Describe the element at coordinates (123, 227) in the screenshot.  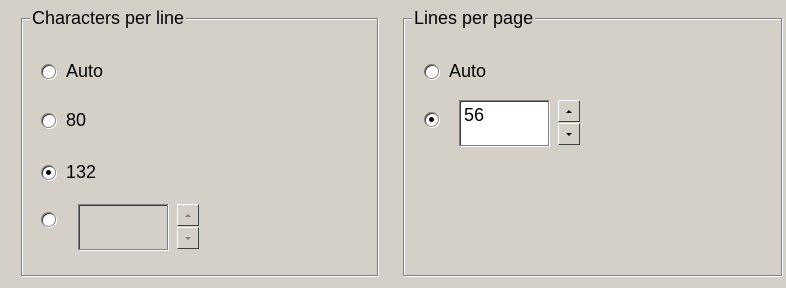
I see `chars-custom-input` at that location.